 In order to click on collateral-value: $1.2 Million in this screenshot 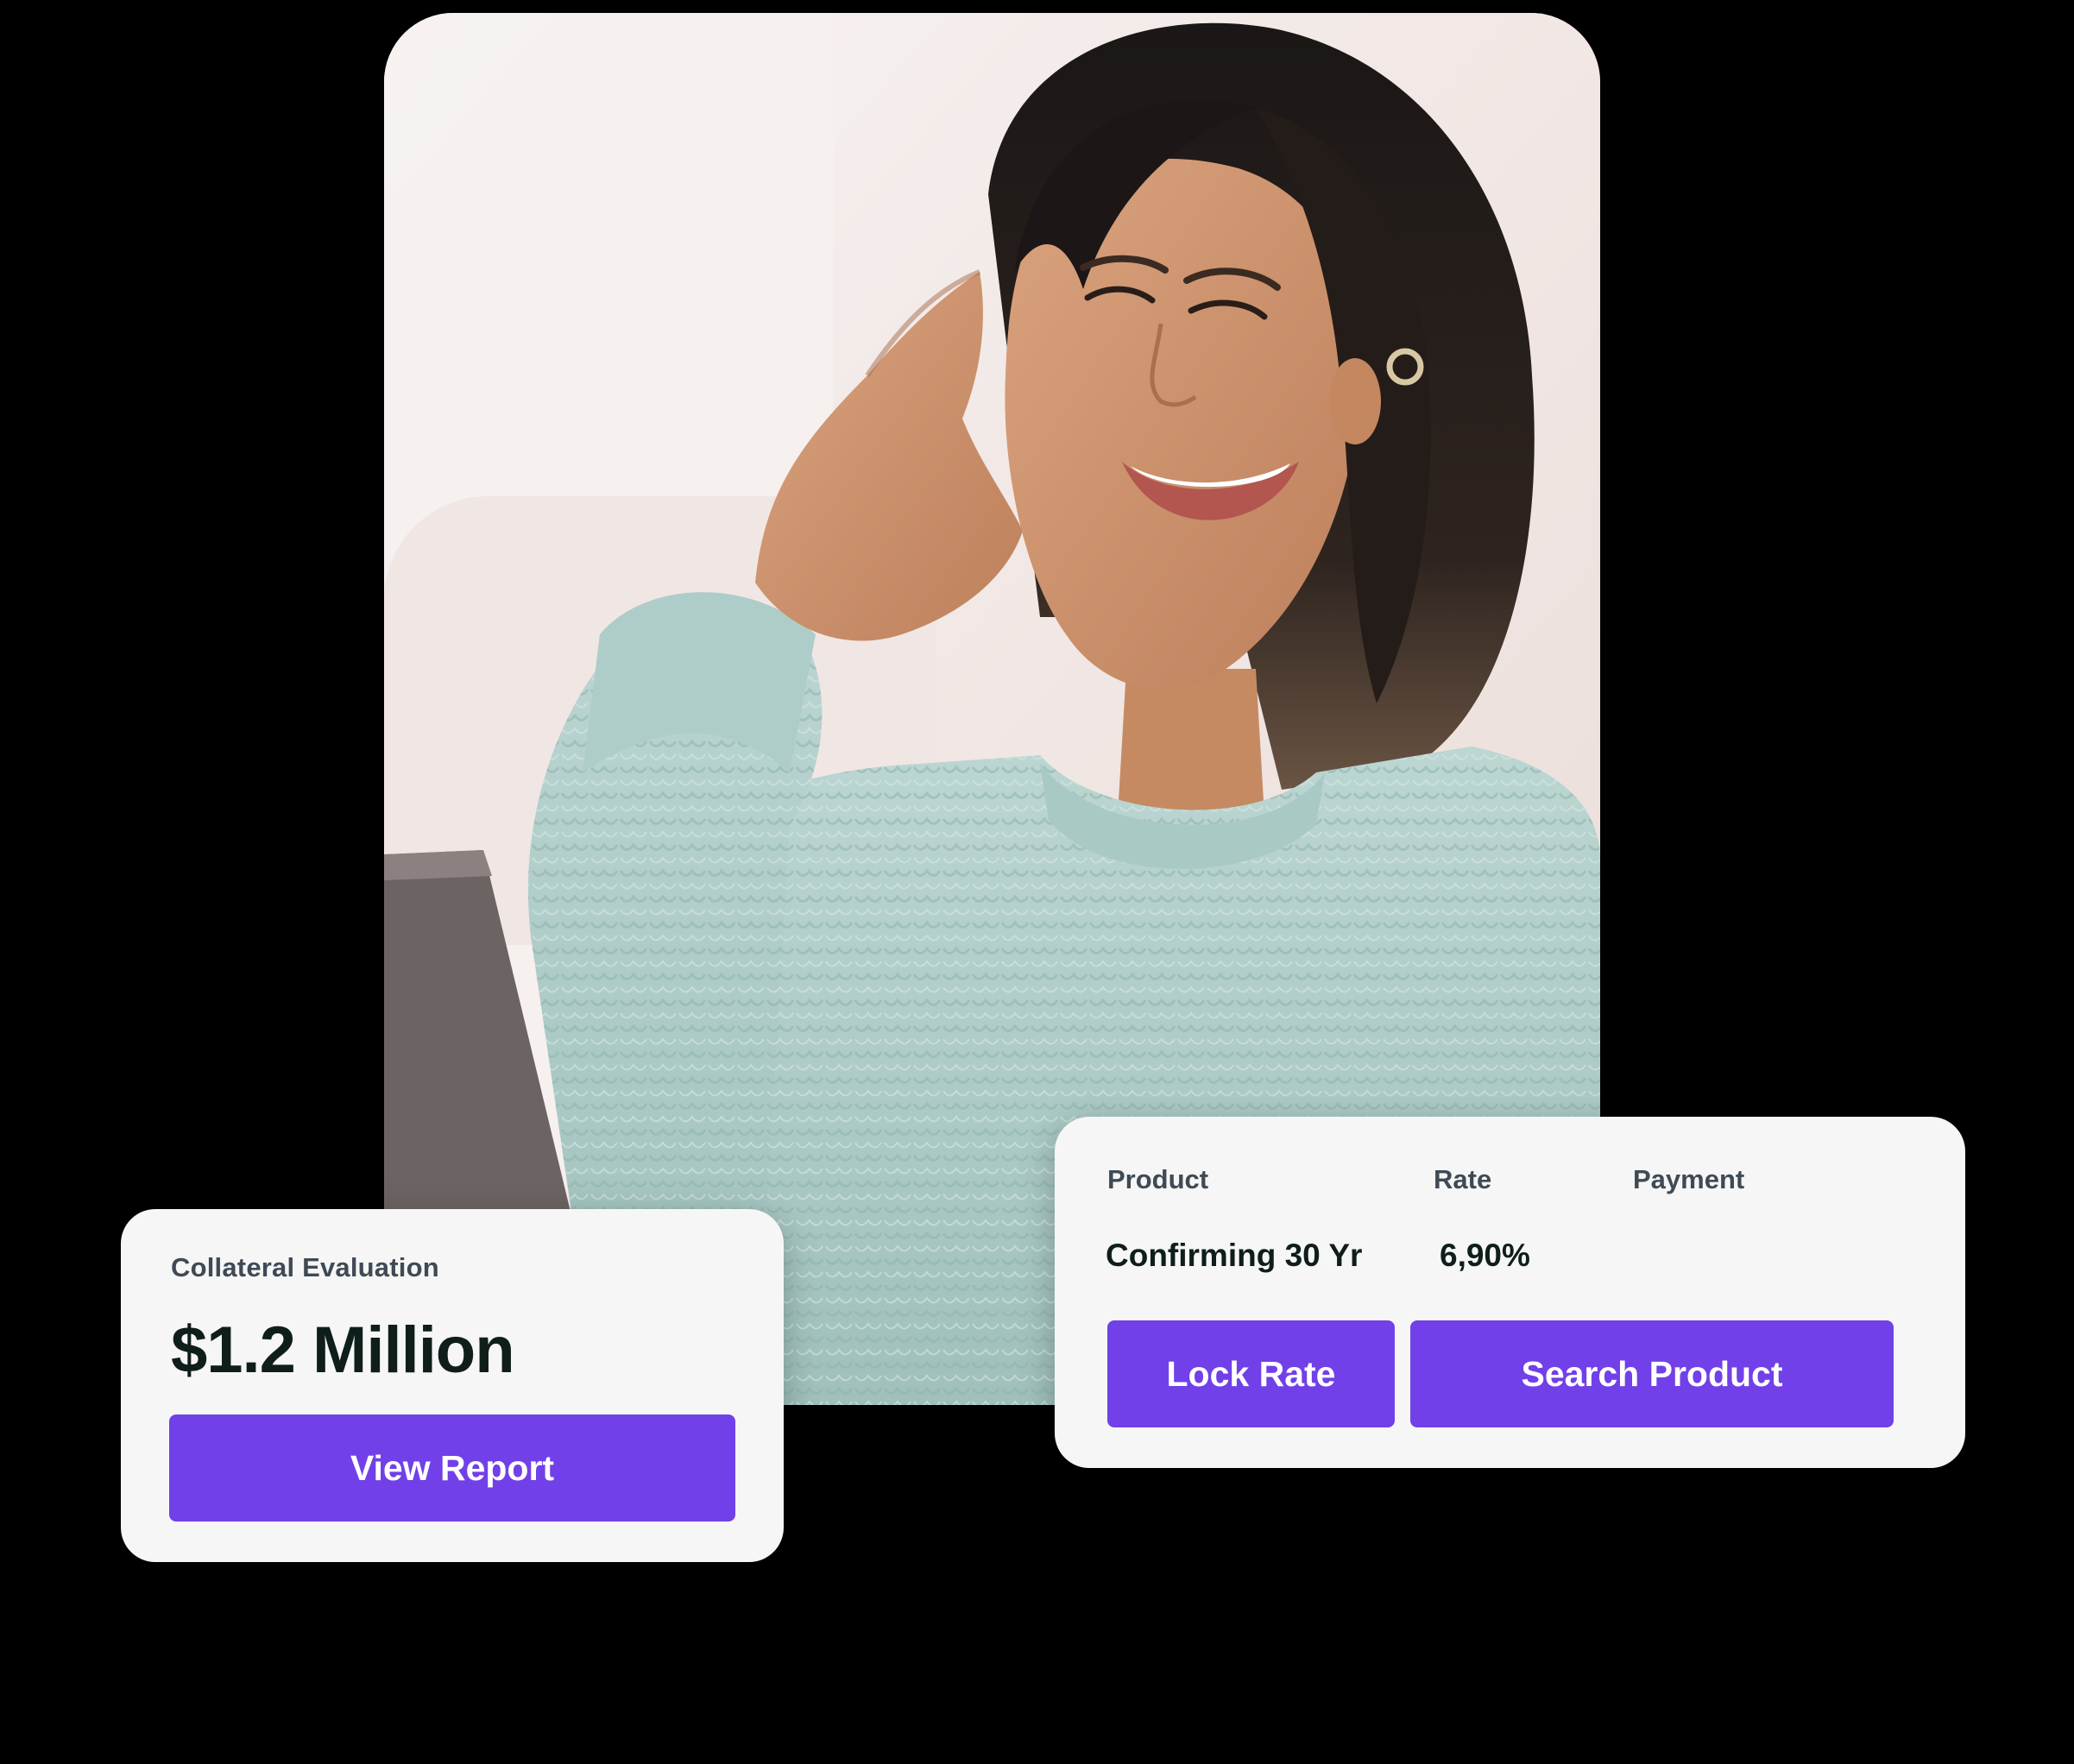, I will do `click(343, 1351)`.